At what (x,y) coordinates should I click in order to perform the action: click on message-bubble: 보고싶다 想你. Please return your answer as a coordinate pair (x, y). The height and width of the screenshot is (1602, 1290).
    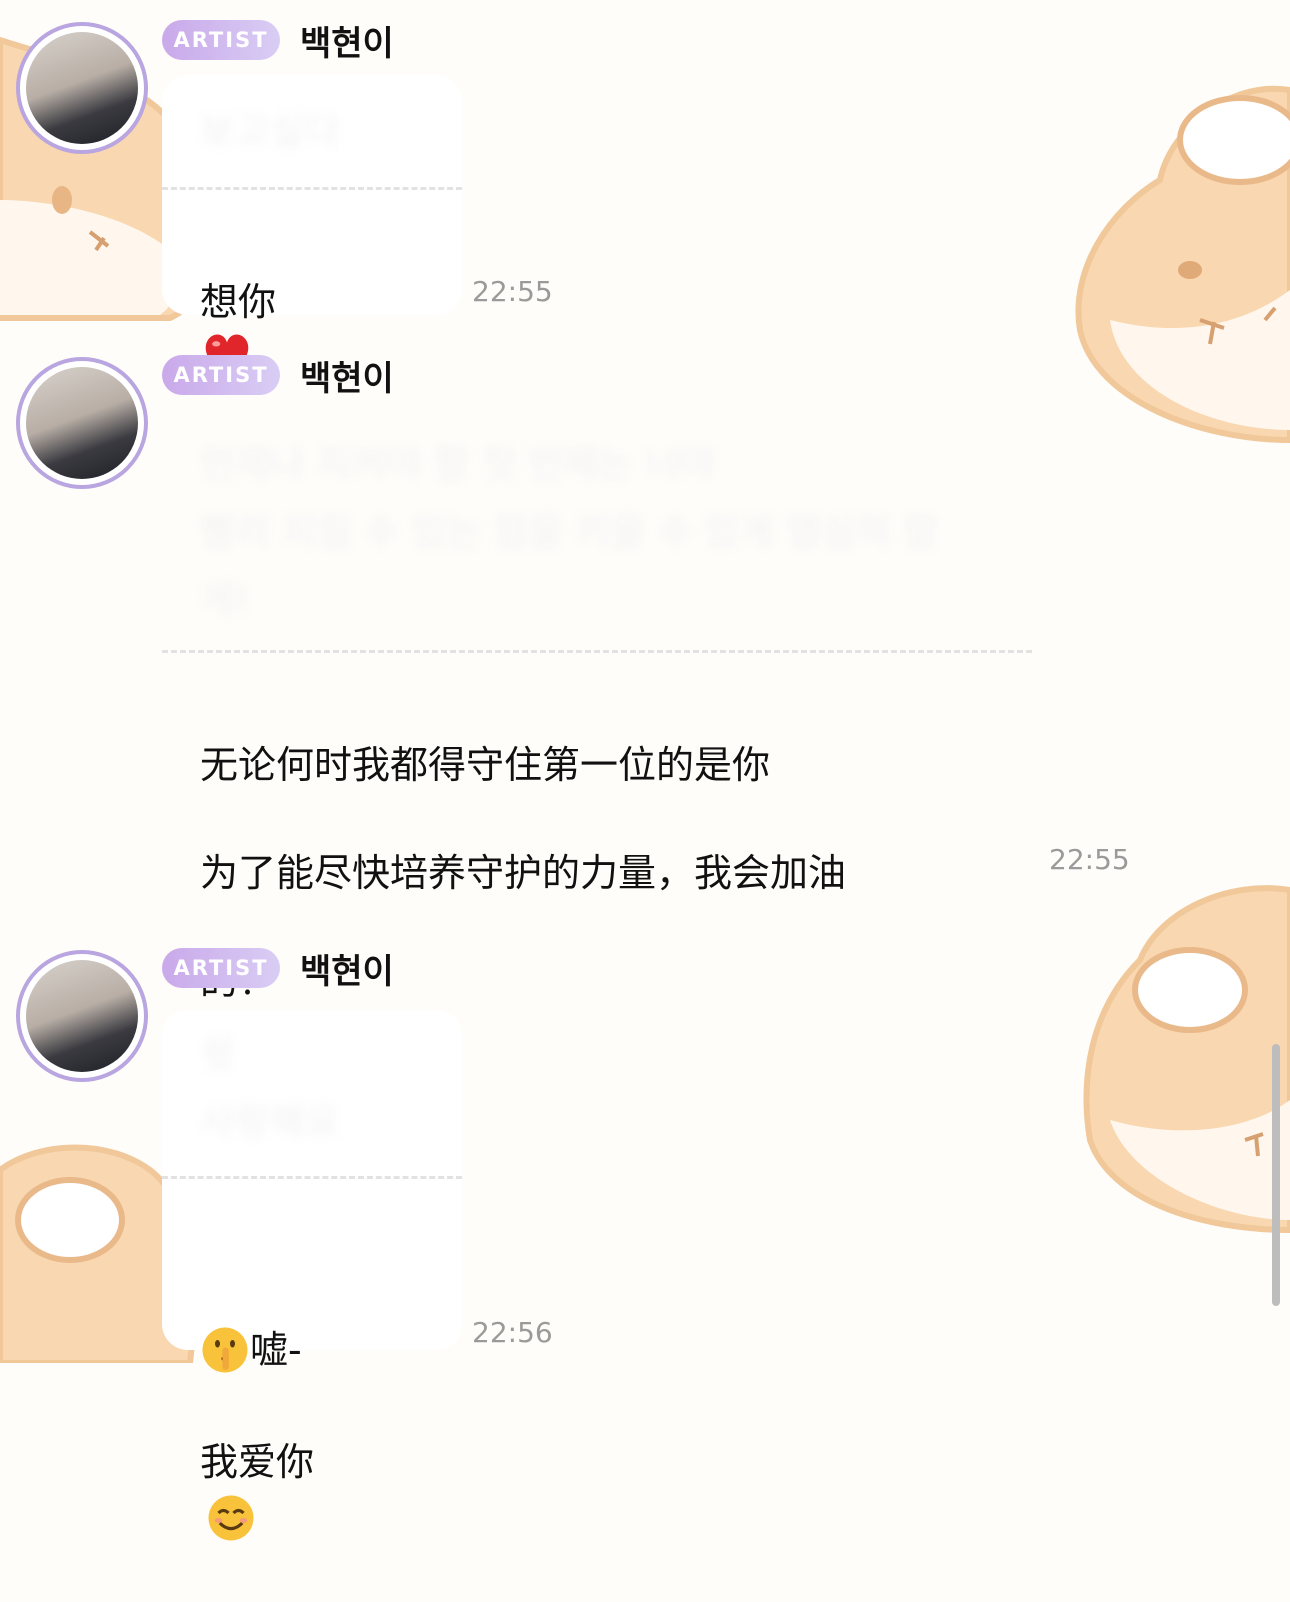
    Looking at the image, I should click on (312, 226).